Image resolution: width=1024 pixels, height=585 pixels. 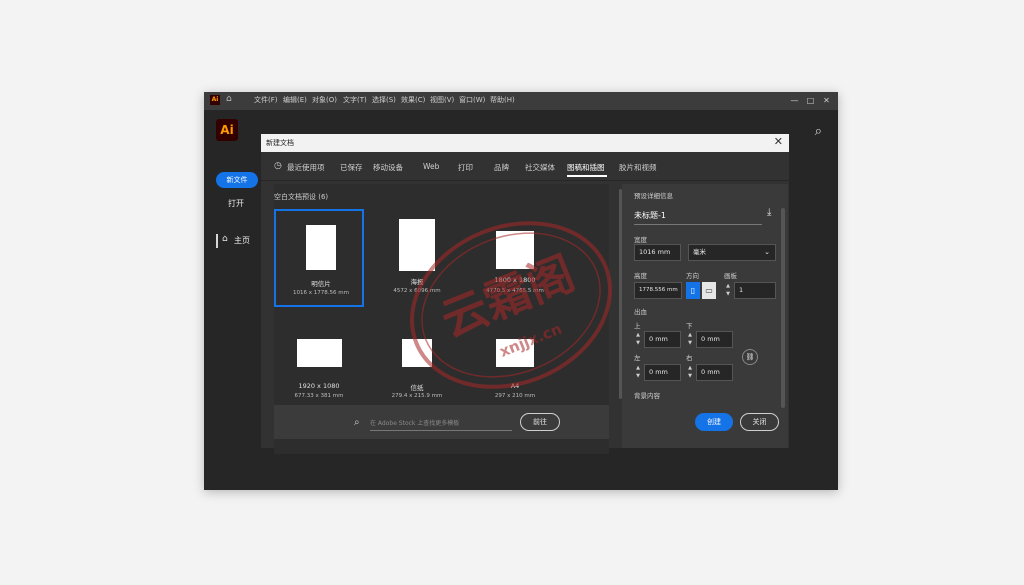 I want to click on stock-search-bar: ⌕ 在 Adobe Stock 上查找更多模板 前往, so click(x=441, y=422).